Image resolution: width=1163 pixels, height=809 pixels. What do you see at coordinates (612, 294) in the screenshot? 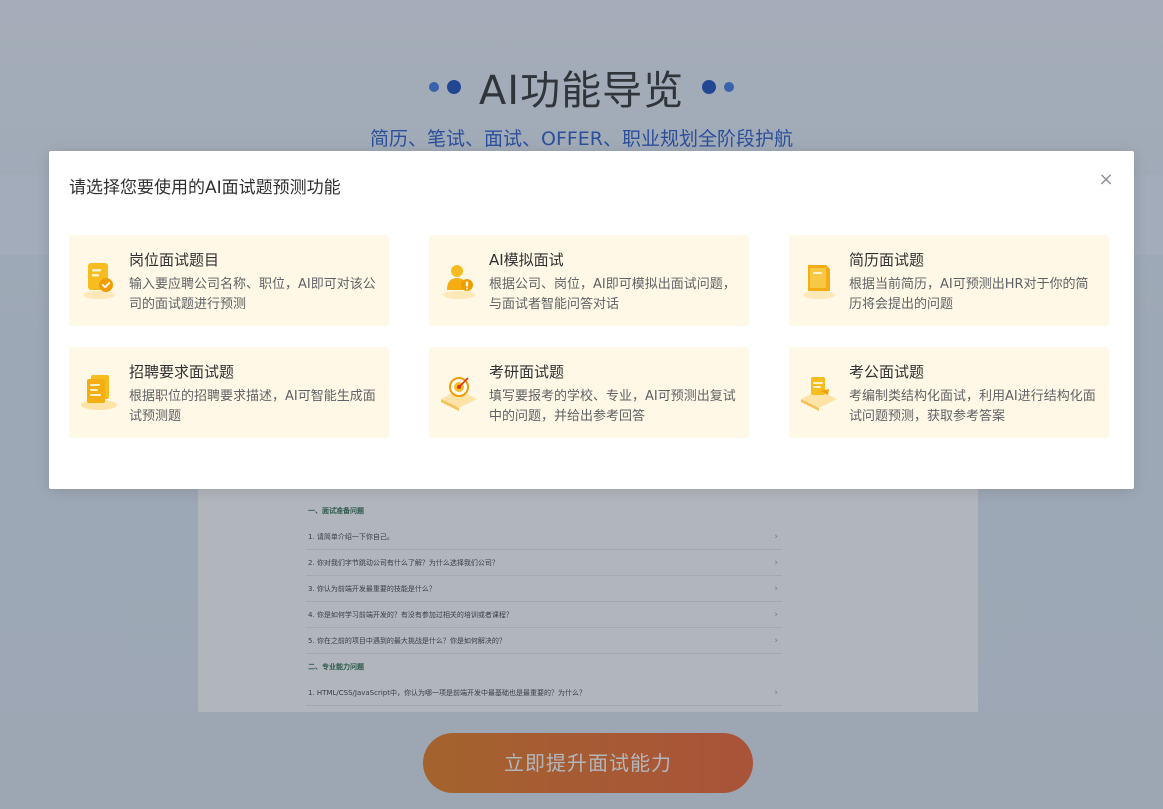
I see `card-description: 根据公司、岗位，AI即可模拟出面试问题，与面试者智能问答对话` at bounding box center [612, 294].